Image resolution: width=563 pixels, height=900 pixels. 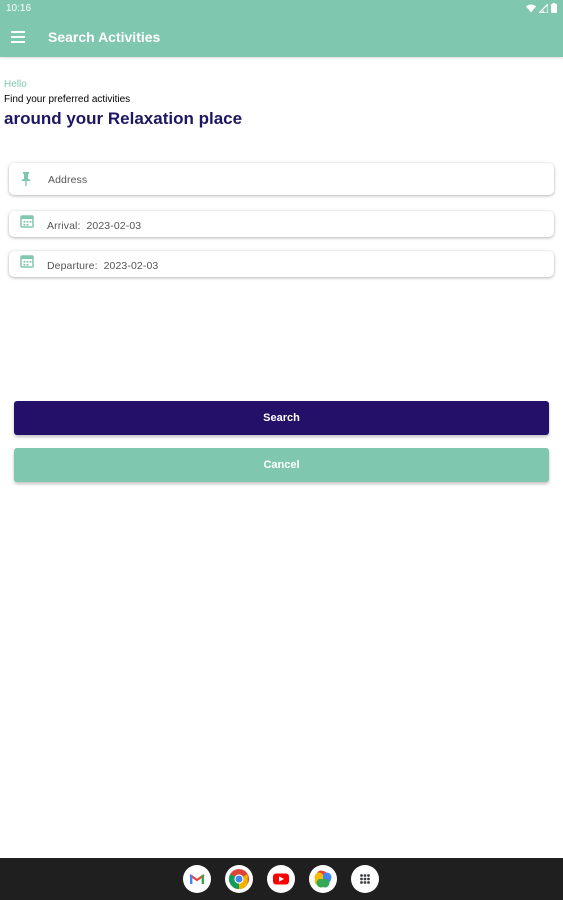 What do you see at coordinates (554, 8) in the screenshot?
I see `battery-icon` at bounding box center [554, 8].